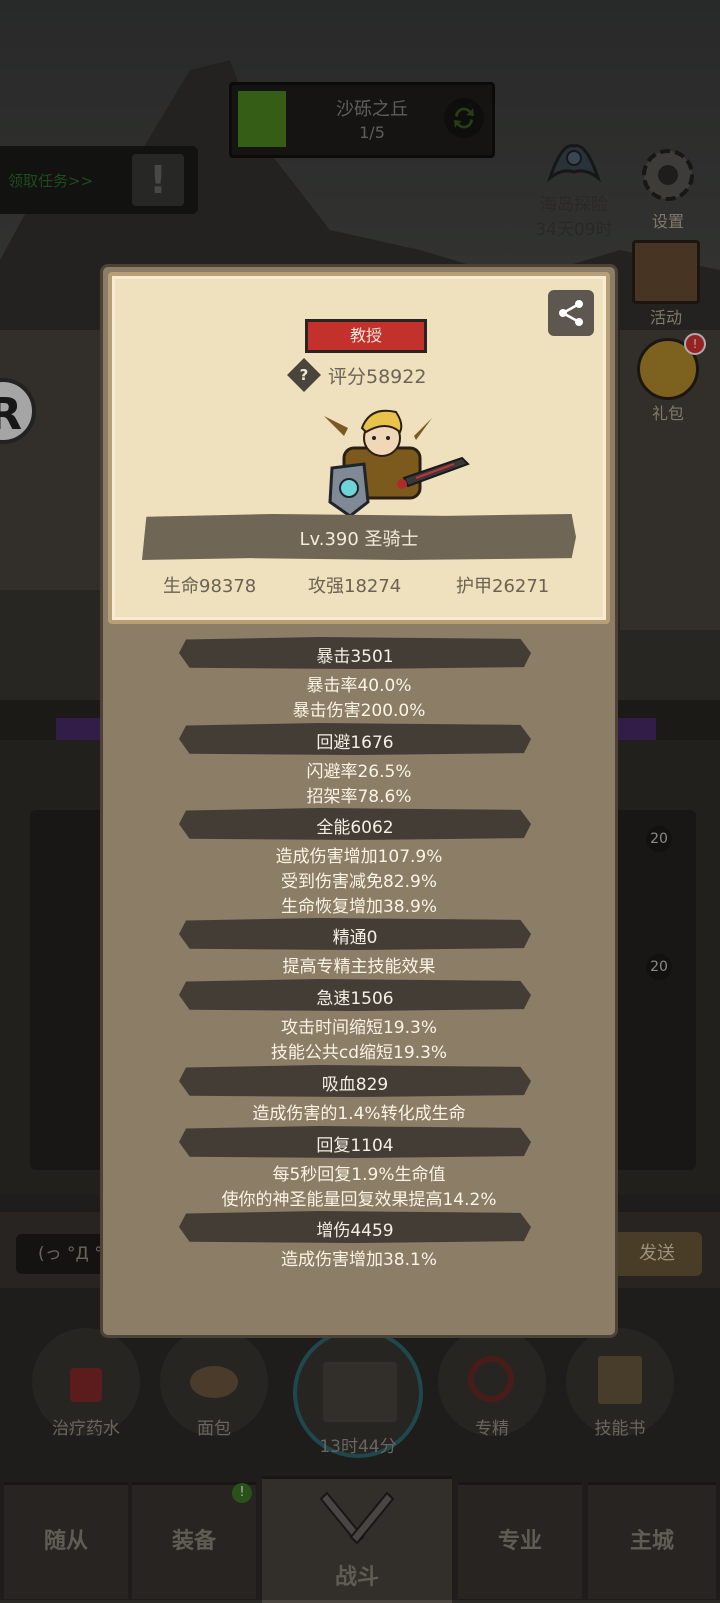 This screenshot has height=1603, width=720. I want to click on stat-header-recovery: 回复1104, so click(355, 1142).